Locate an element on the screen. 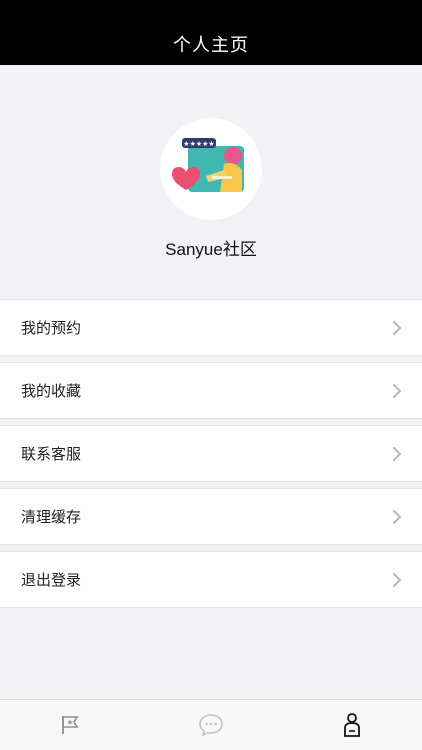 The height and width of the screenshot is (750, 422). avatar: ★★★★★ is located at coordinates (211, 169).